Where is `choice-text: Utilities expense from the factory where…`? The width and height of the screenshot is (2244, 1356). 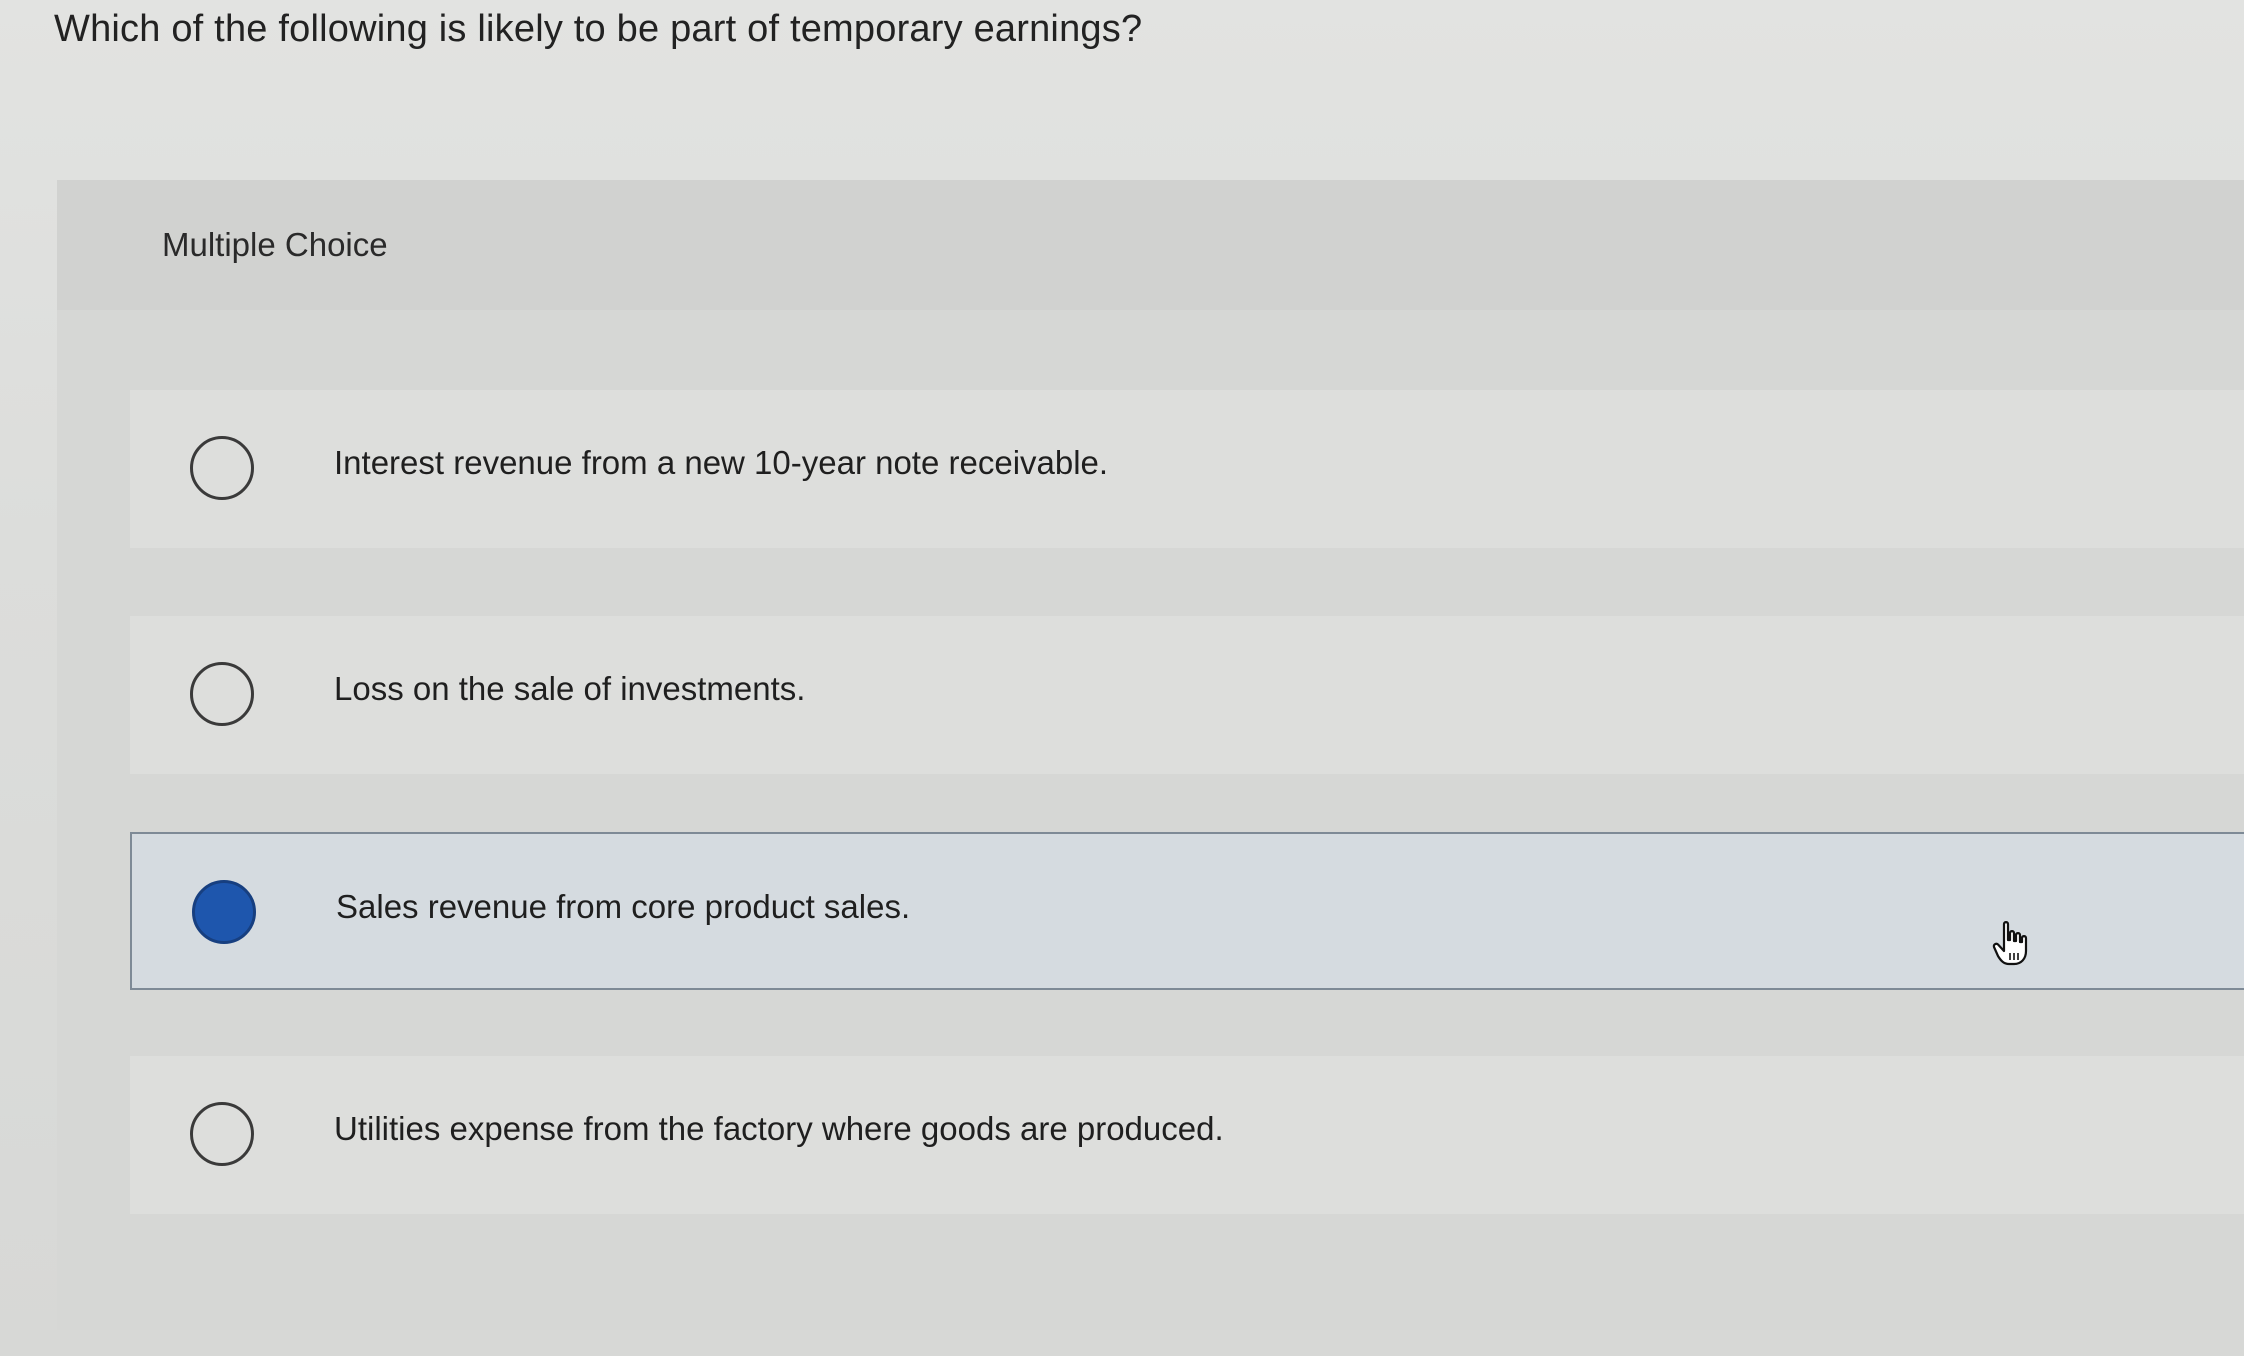 choice-text: Utilities expense from the factory where… is located at coordinates (779, 1128).